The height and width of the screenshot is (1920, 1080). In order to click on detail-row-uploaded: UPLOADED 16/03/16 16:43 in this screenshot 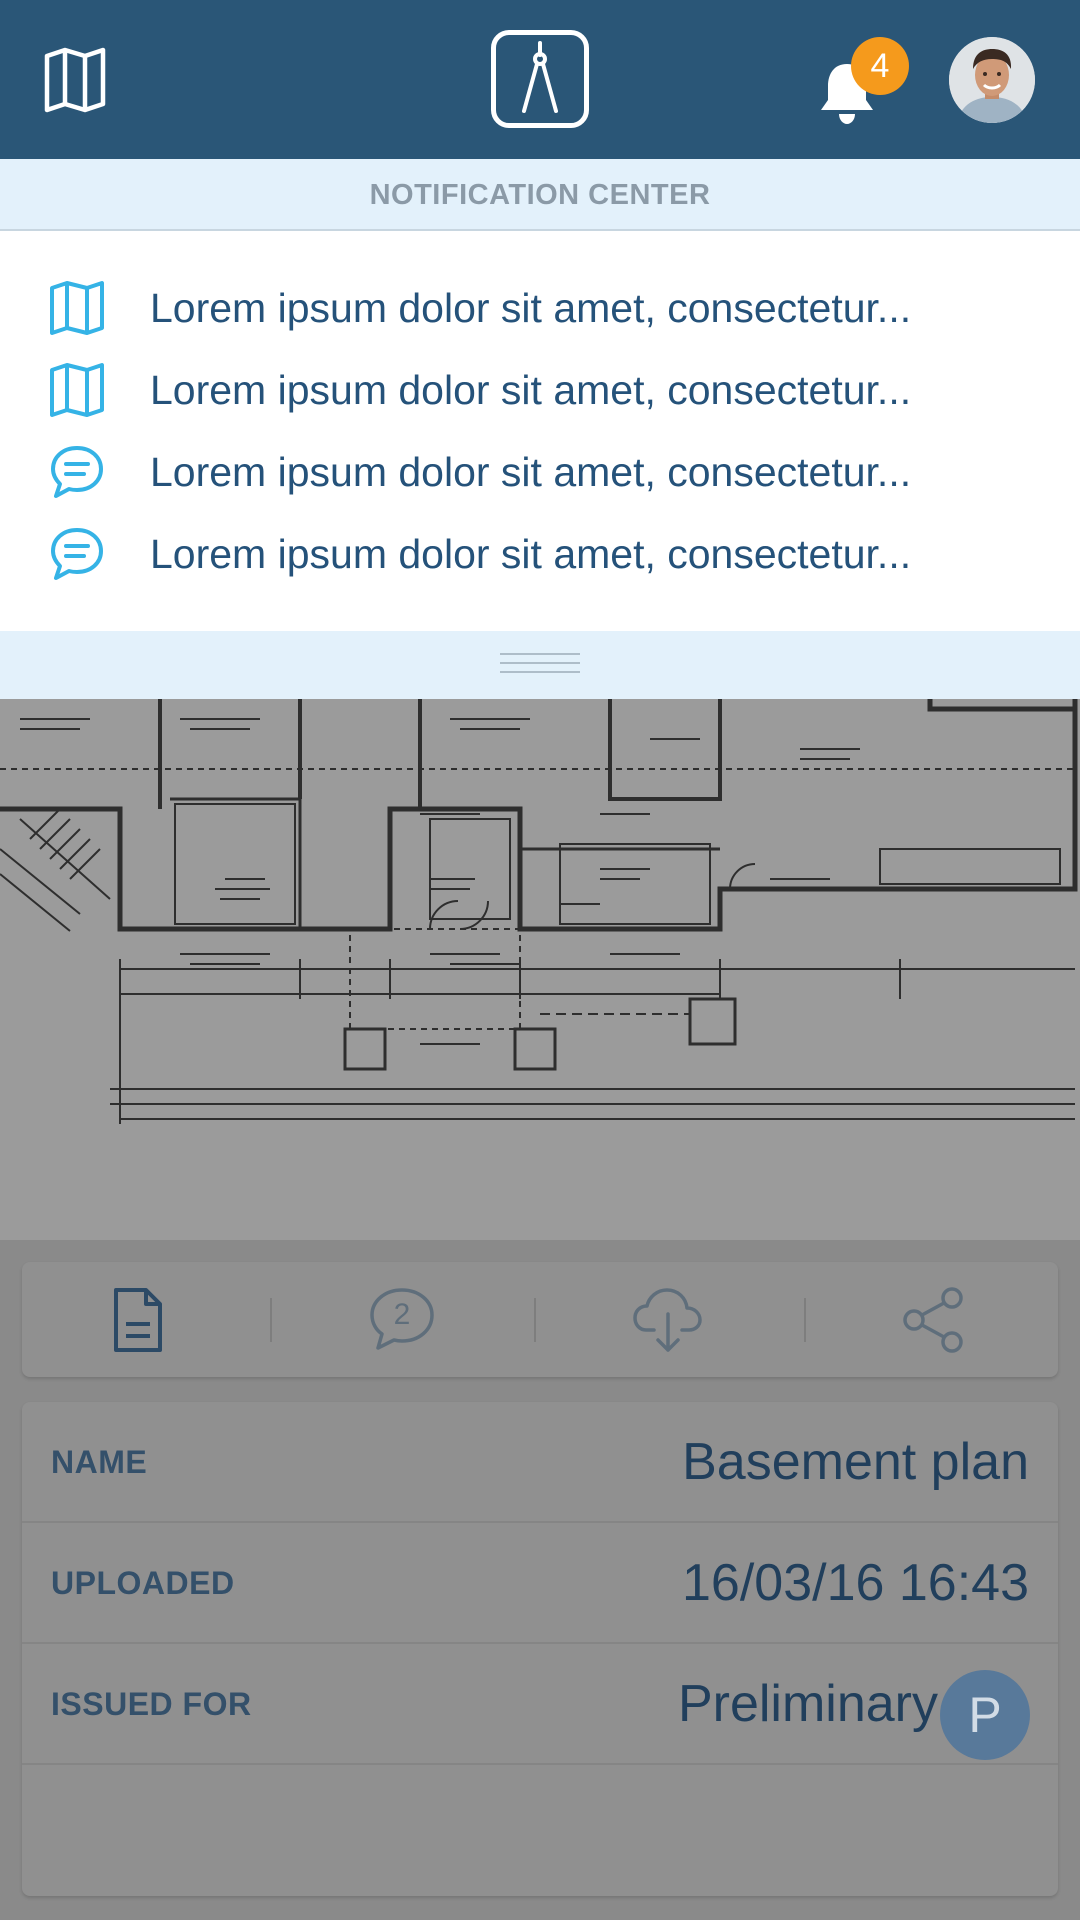, I will do `click(540, 1583)`.